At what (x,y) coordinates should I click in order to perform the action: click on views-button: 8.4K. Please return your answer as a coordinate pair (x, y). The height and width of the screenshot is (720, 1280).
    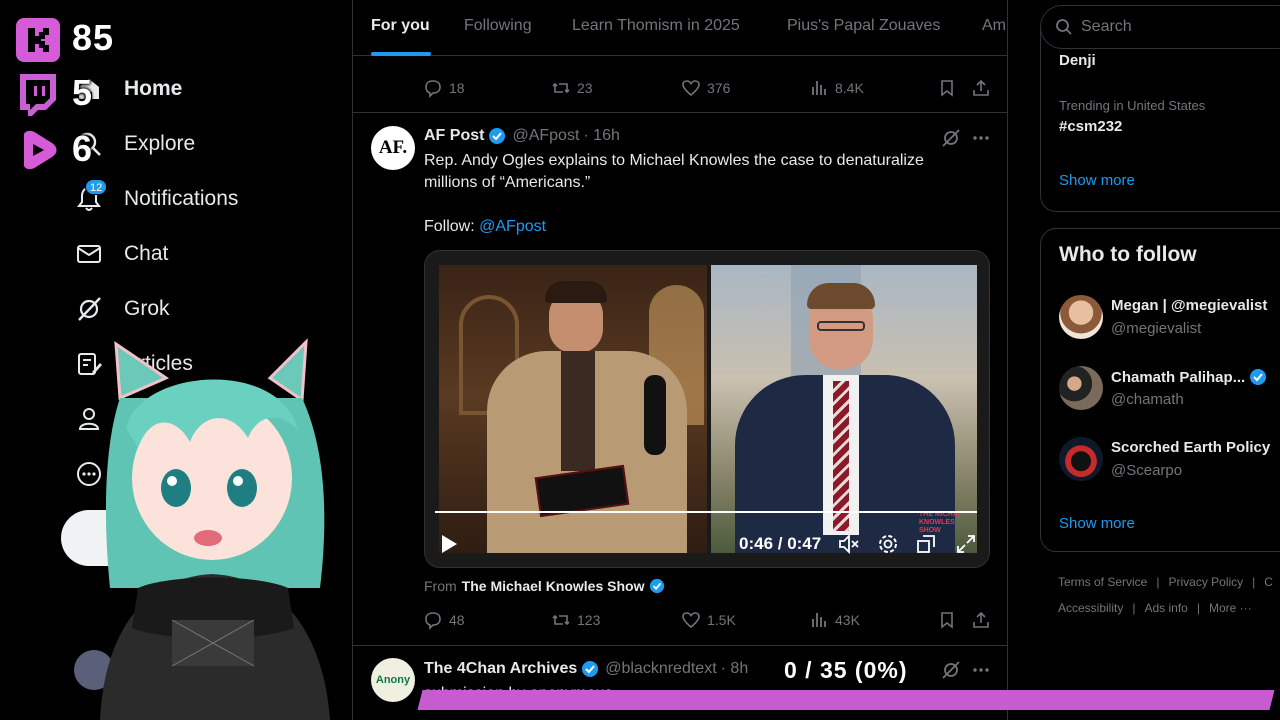
    Looking at the image, I should click on (836, 88).